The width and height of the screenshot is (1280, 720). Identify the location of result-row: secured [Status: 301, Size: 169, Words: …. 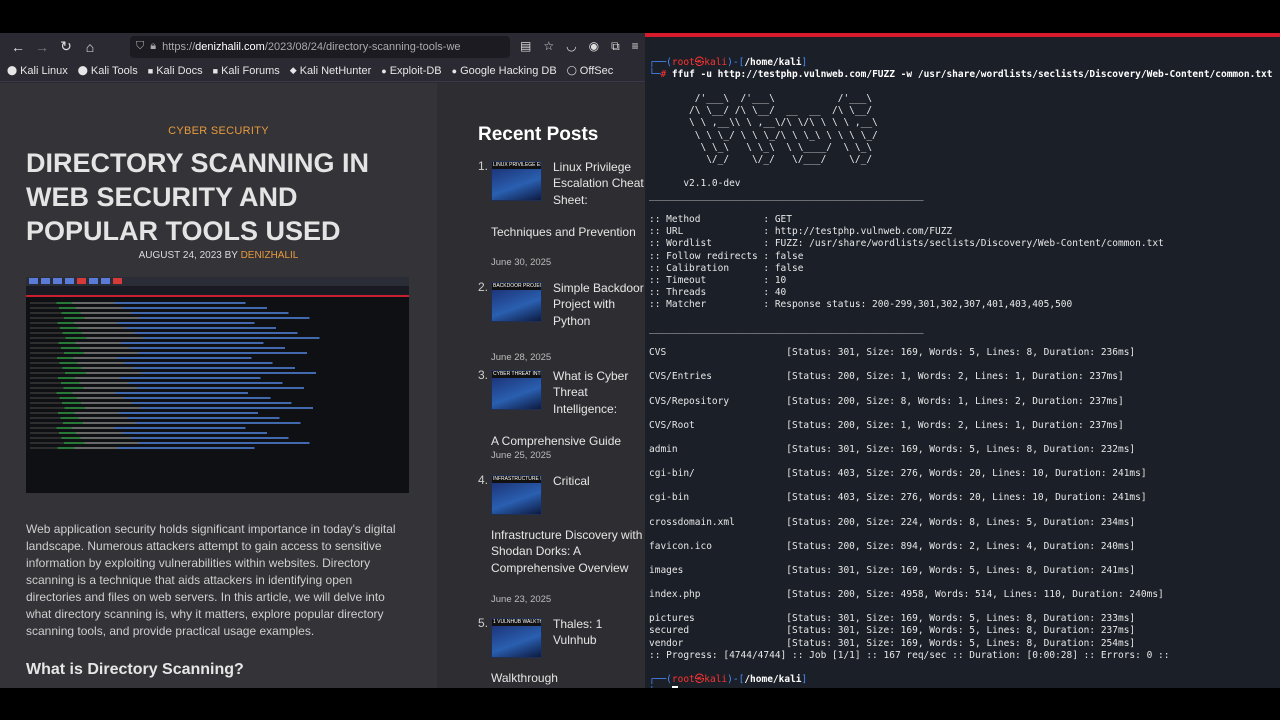
(892, 631).